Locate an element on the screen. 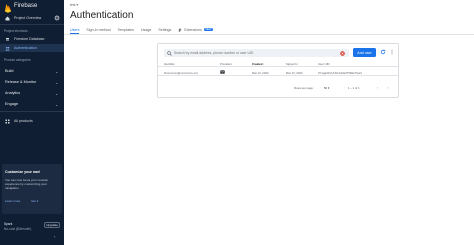 This screenshot has height=245, width=474. add-user-button: Add user is located at coordinates (364, 52).